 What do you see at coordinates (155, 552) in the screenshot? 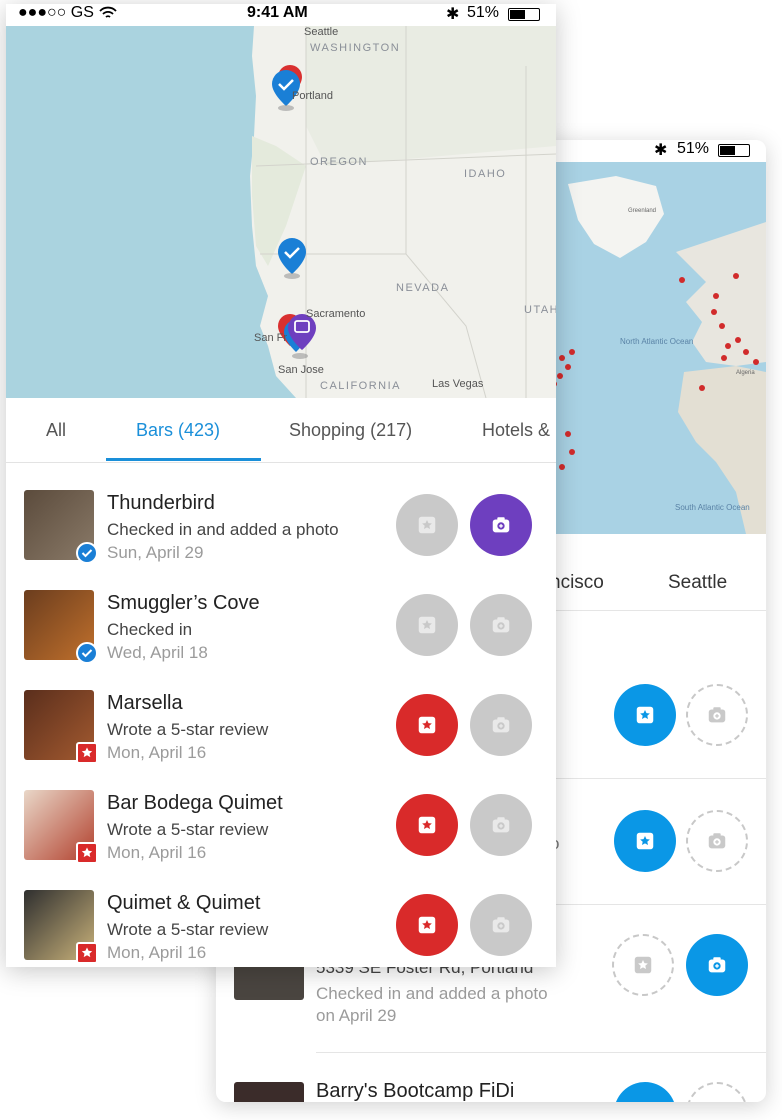
I see `date-text: Sun, April 29` at bounding box center [155, 552].